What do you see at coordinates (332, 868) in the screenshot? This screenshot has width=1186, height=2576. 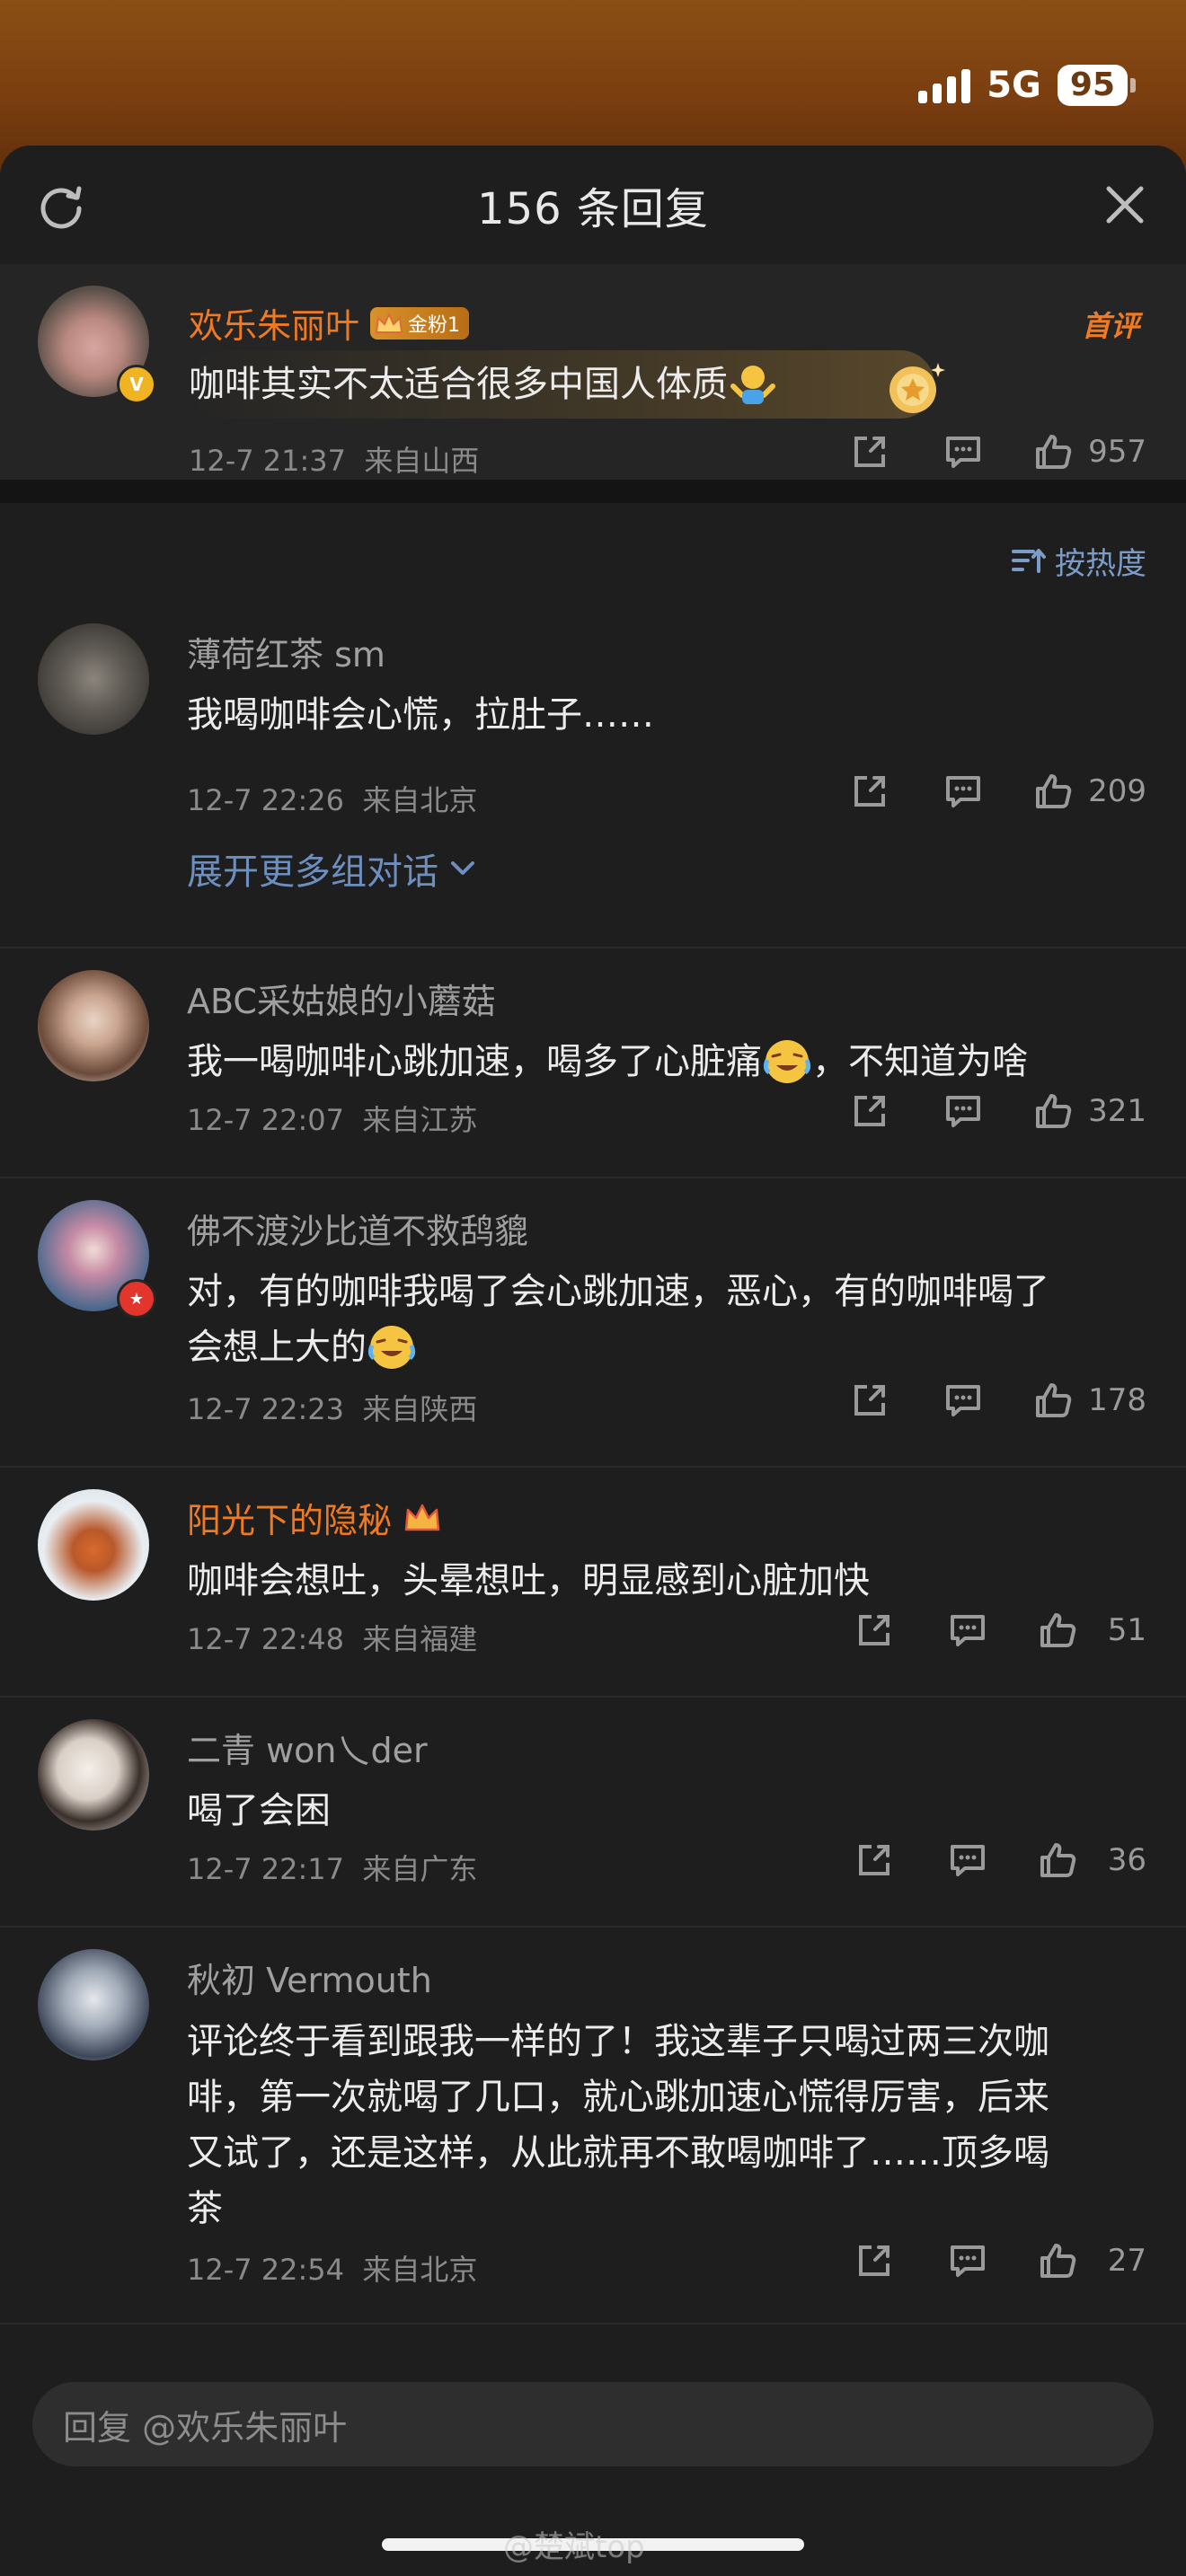 I see `expand-conversation-link: 展开更多组对话` at bounding box center [332, 868].